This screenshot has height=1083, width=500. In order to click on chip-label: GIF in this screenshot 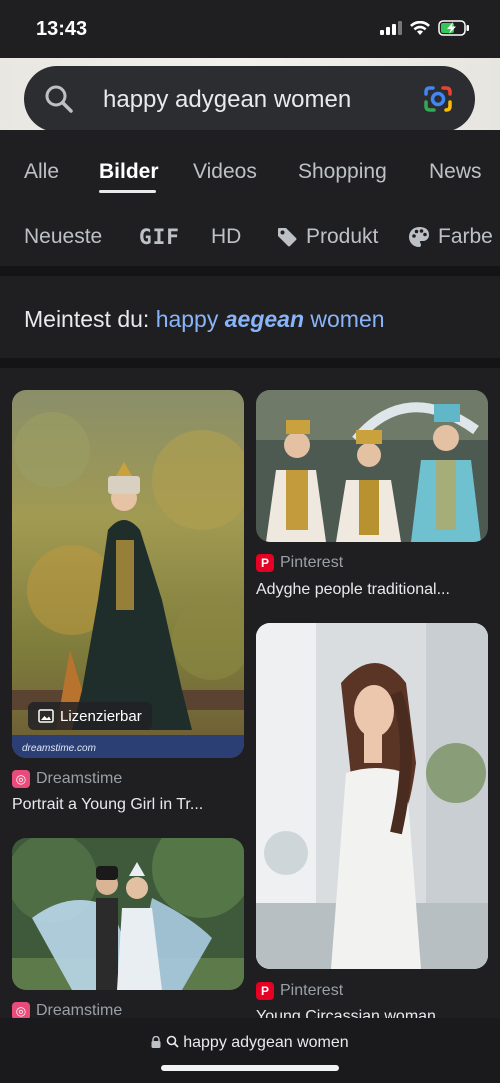, I will do `click(159, 237)`.